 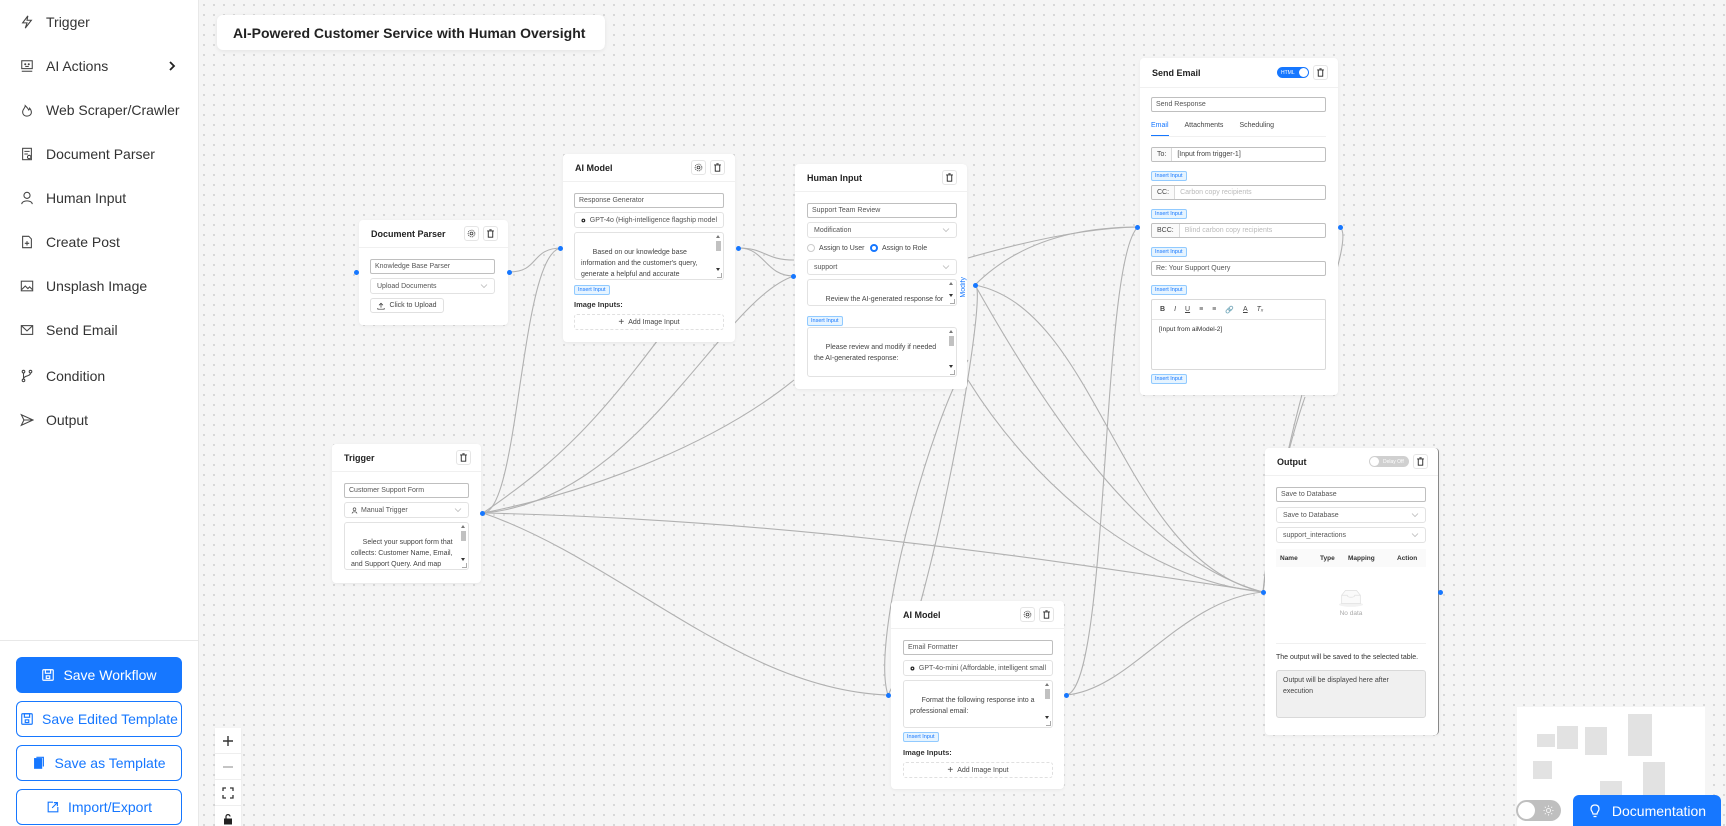 What do you see at coordinates (99, 807) in the screenshot?
I see `import-export-button: Import/Export` at bounding box center [99, 807].